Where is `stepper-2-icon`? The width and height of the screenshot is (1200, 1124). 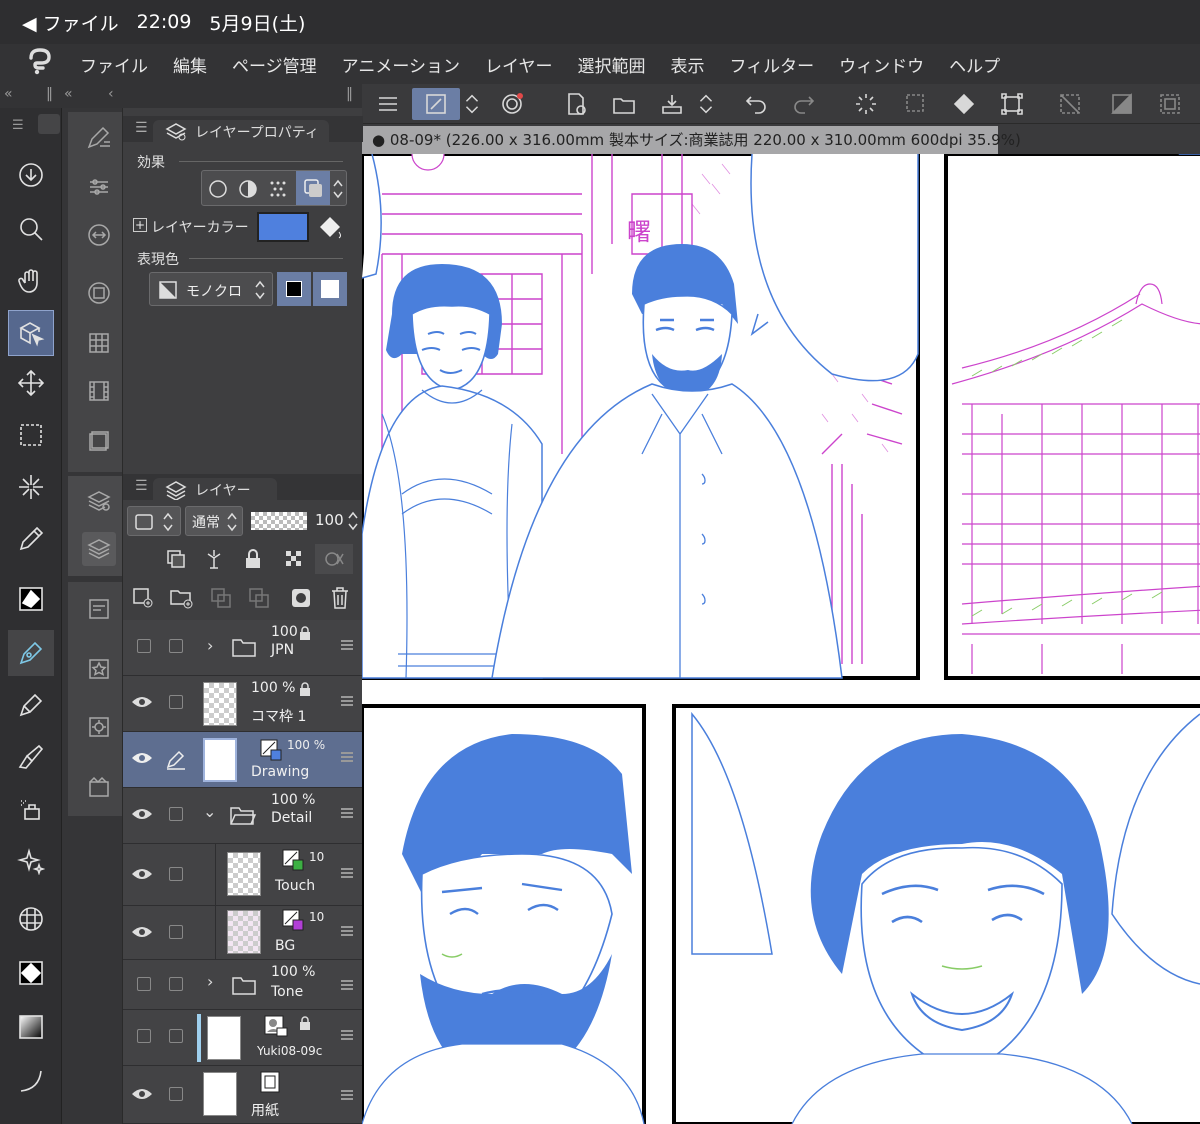
stepper-2-icon is located at coordinates (706, 104).